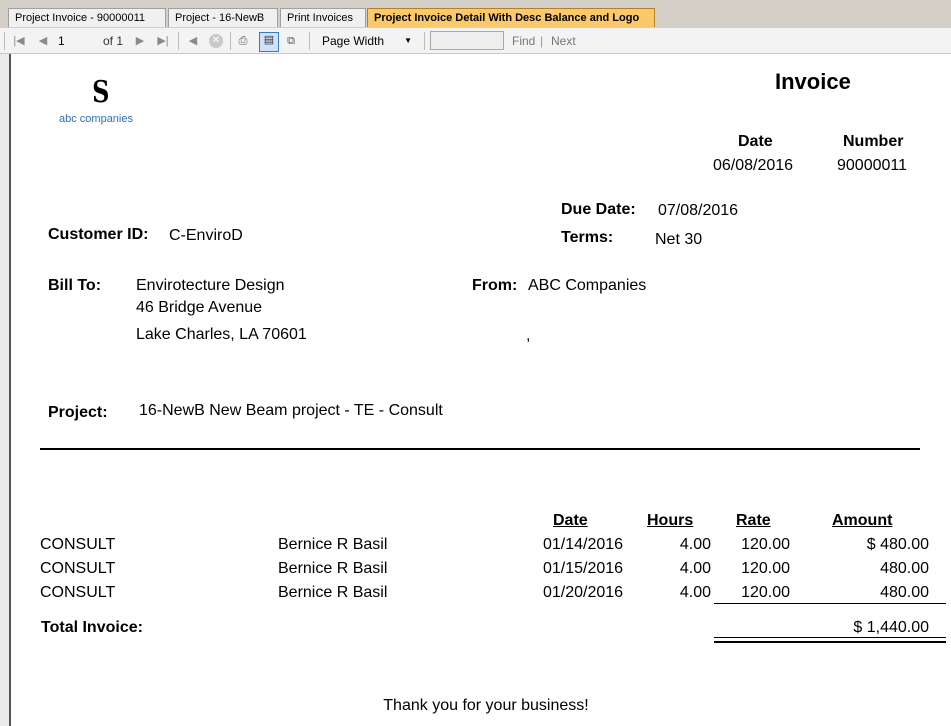  Describe the element at coordinates (873, 141) in the screenshot. I see `number-label: Number` at that location.